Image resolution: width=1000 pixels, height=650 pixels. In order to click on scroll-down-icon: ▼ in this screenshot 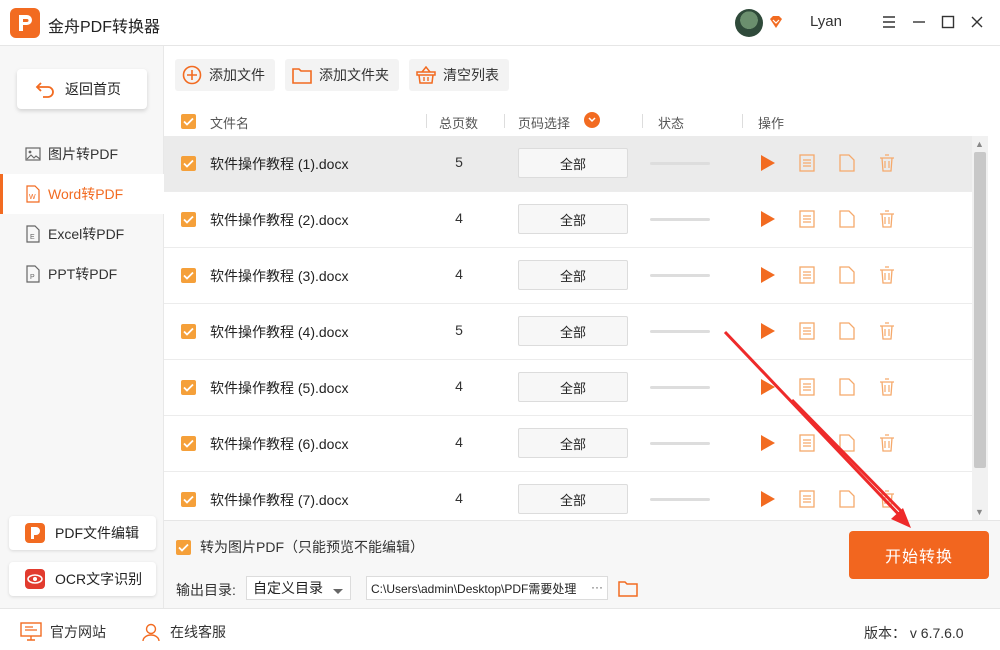, I will do `click(979, 512)`.